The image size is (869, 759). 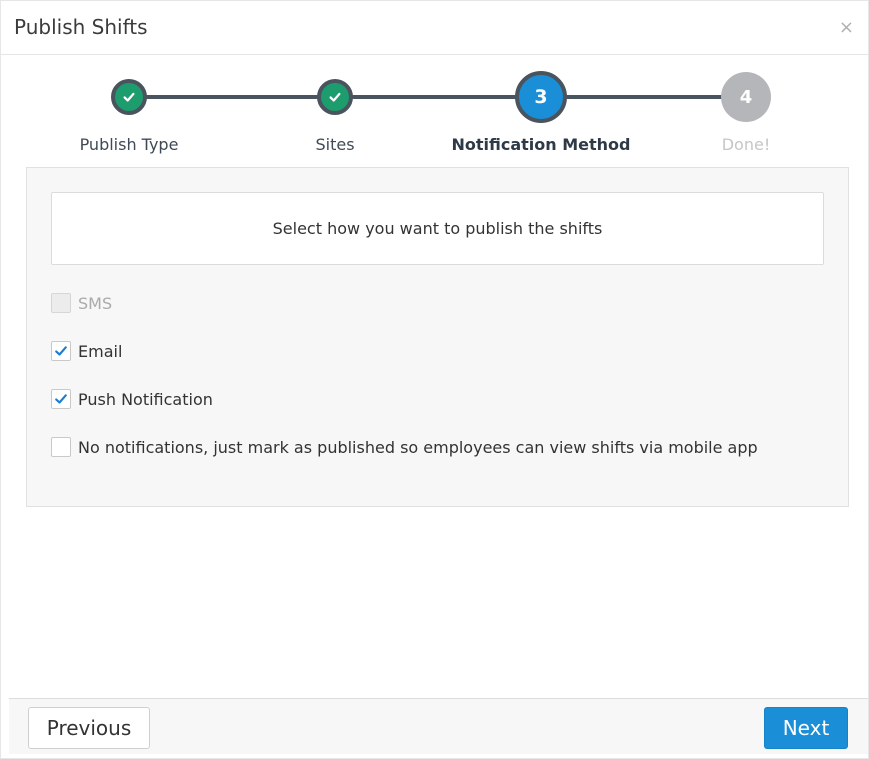 I want to click on option-push-notification: Push Notification, so click(x=132, y=399).